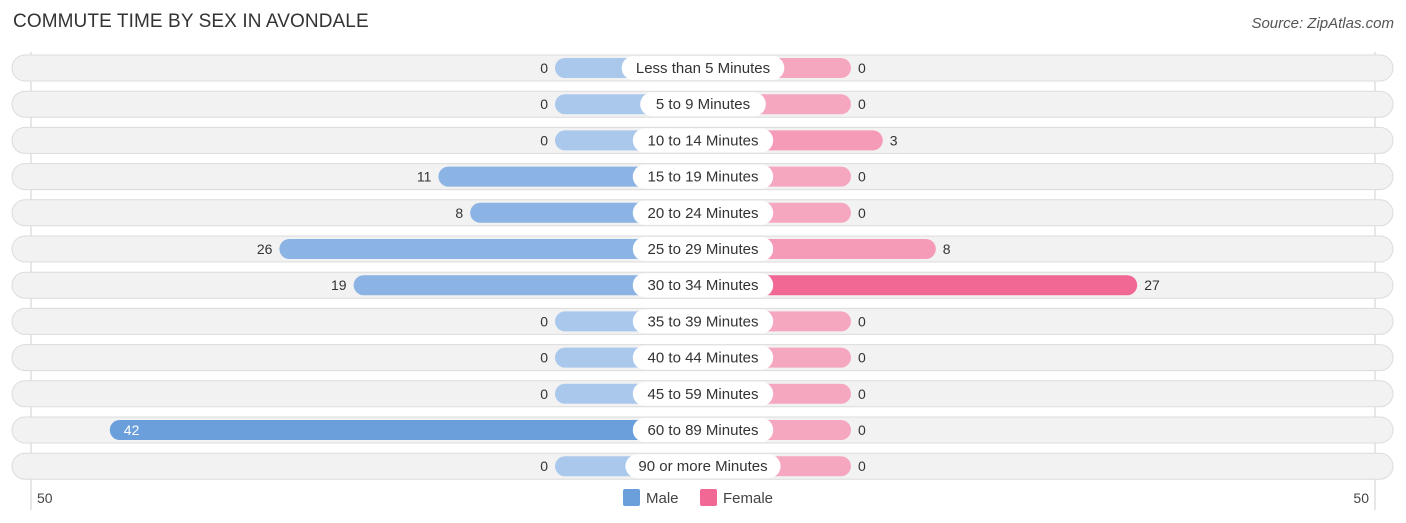 This screenshot has width=1406, height=523. I want to click on value-label-male: 8, so click(459, 213).